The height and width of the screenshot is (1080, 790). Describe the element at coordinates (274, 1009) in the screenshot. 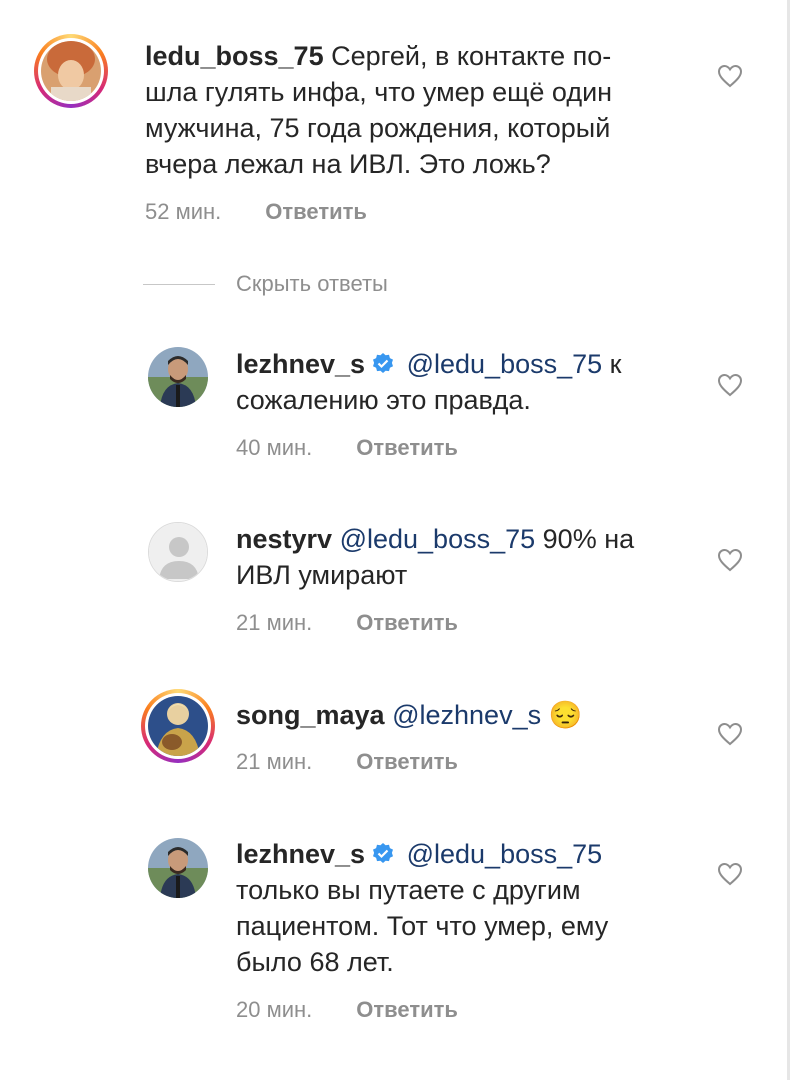

I see `comment-time: 20 мин.` at that location.